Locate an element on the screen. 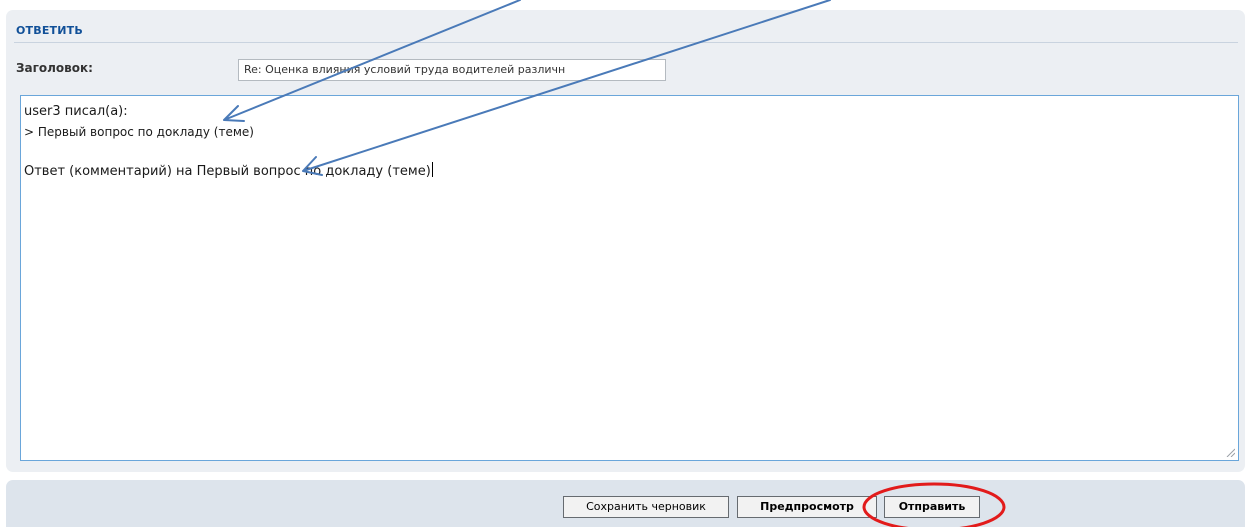 This screenshot has width=1245, height=527. quote-author-line: user3 писал(а): is located at coordinates (76, 111).